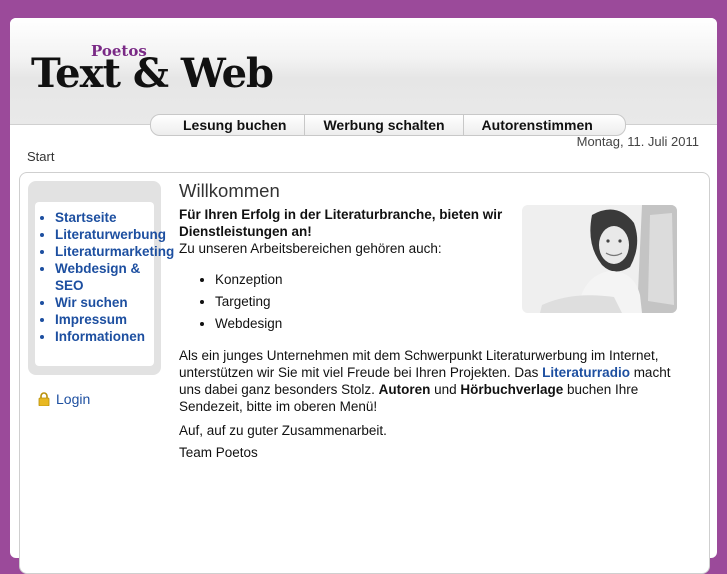 The width and height of the screenshot is (727, 574). What do you see at coordinates (218, 452) in the screenshot?
I see `signature-text: Team Poetos` at bounding box center [218, 452].